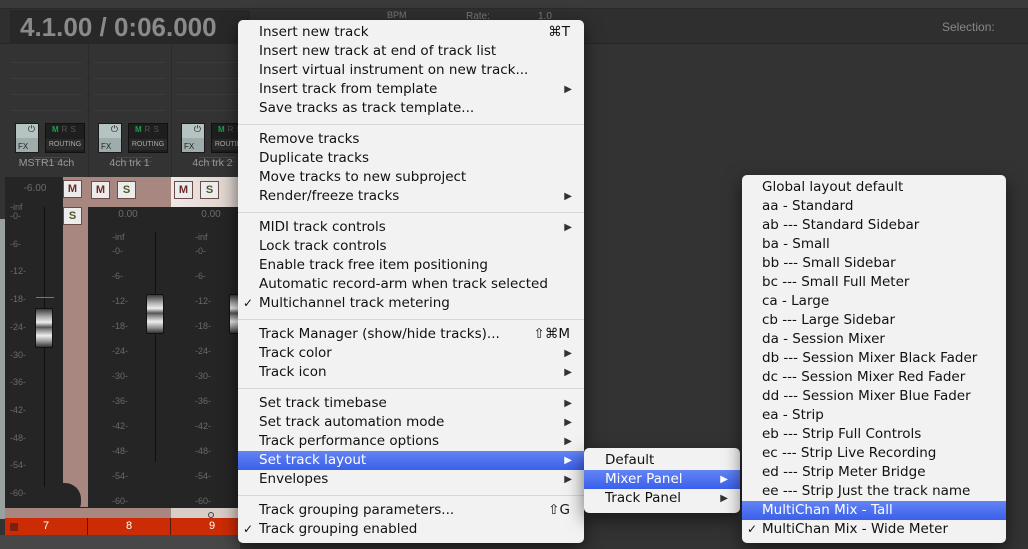 The image size is (1028, 549). What do you see at coordinates (18, 437) in the screenshot?
I see `meter-scale-label: -48-` at bounding box center [18, 437].